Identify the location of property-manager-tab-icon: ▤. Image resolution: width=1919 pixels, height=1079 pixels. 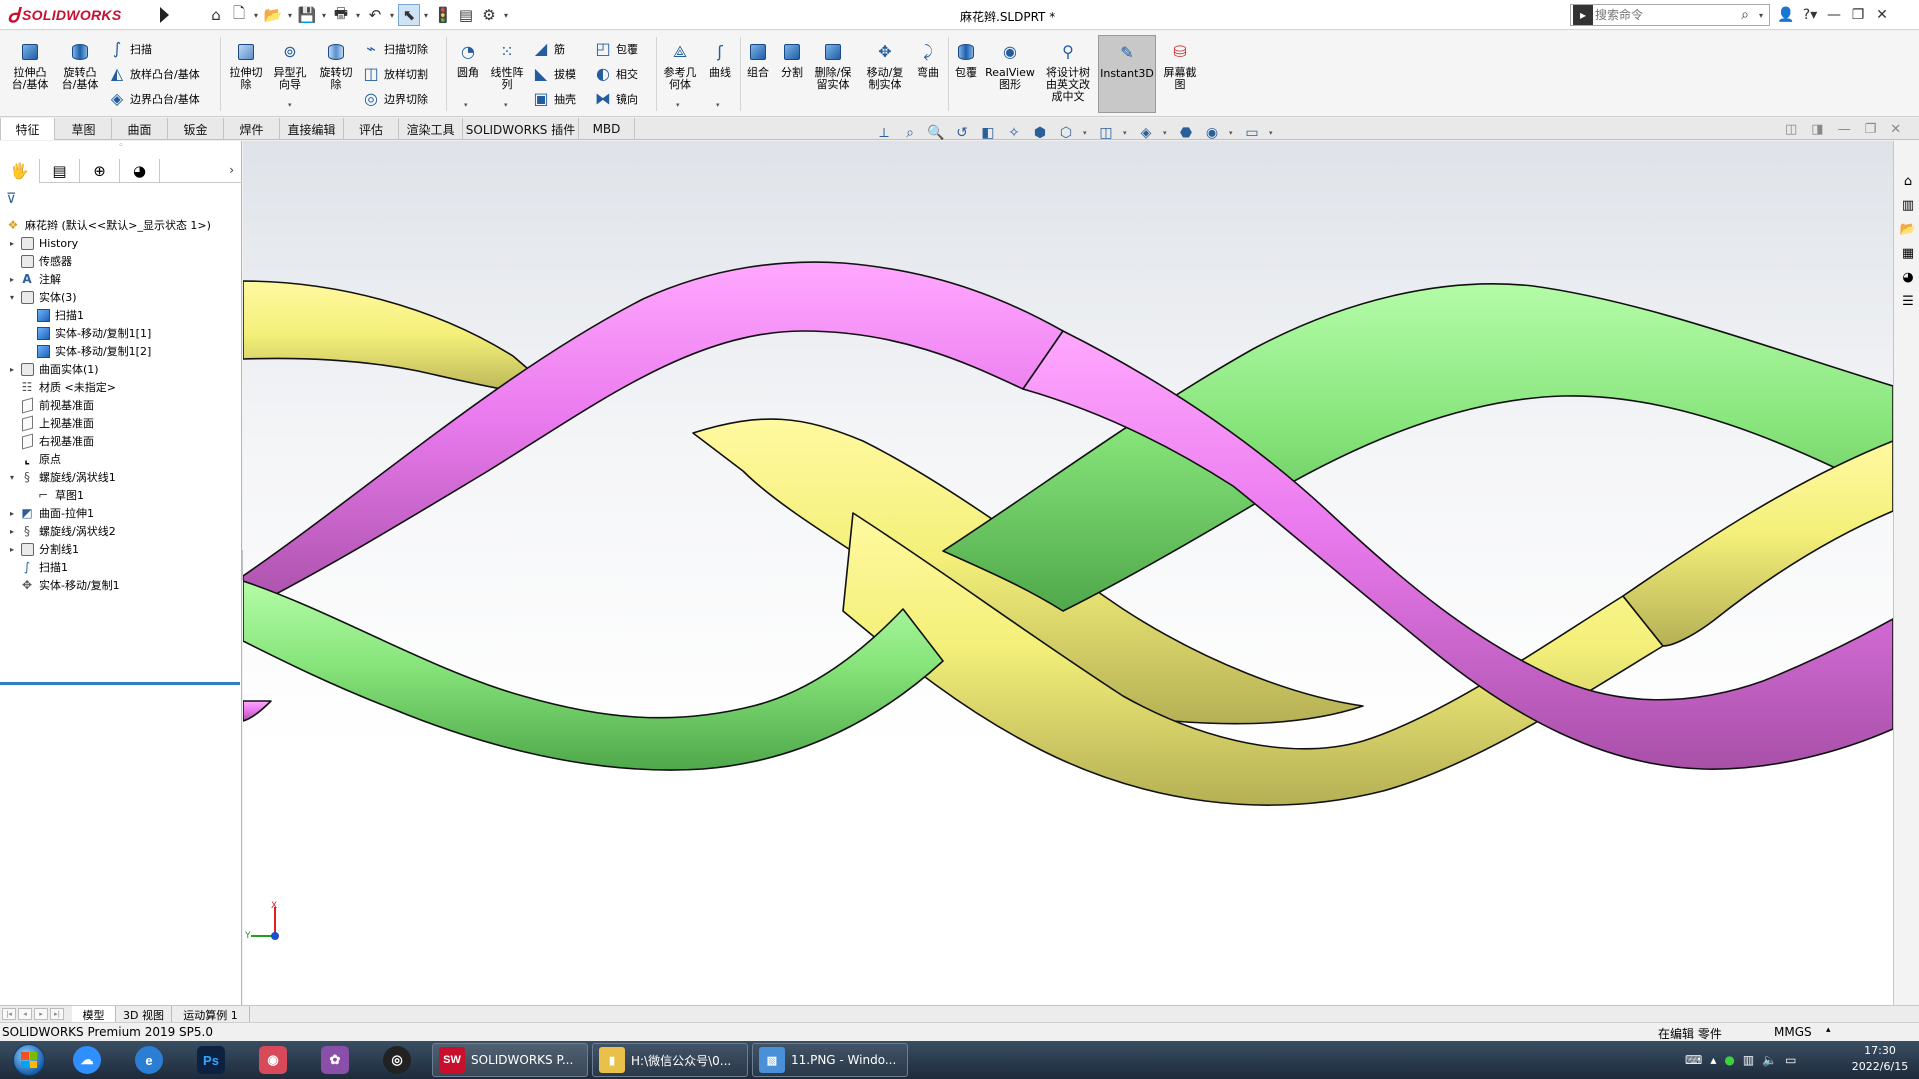
(60, 171).